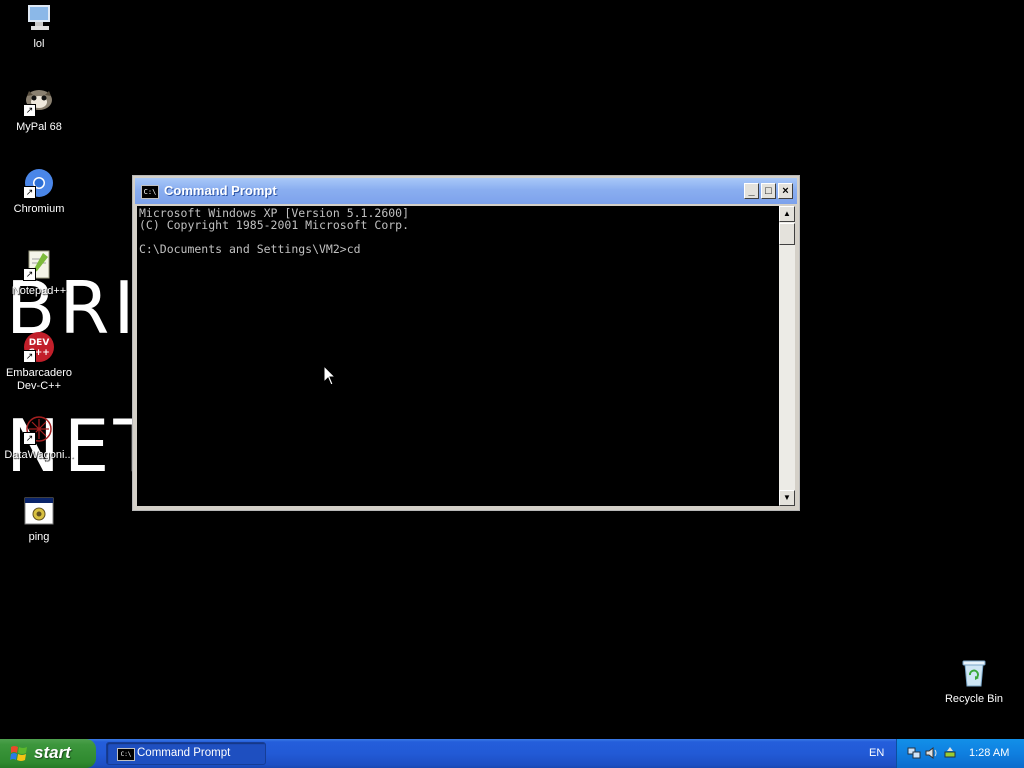  What do you see at coordinates (220, 190) in the screenshot?
I see `window-title: Command Prompt` at bounding box center [220, 190].